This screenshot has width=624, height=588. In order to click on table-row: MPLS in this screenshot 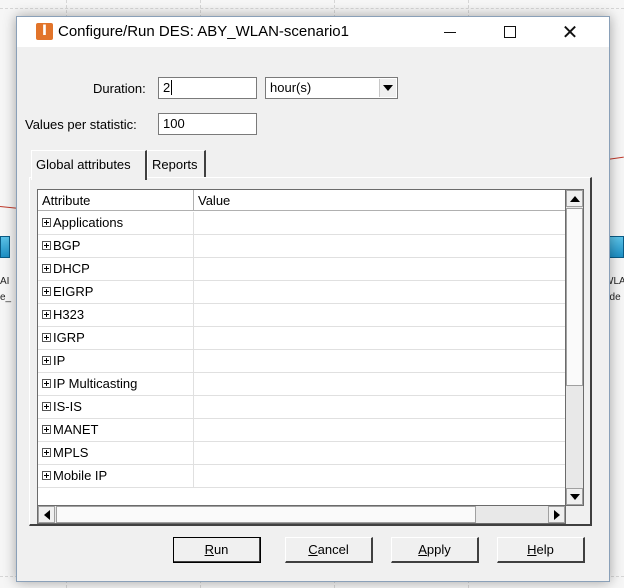, I will do `click(301, 453)`.